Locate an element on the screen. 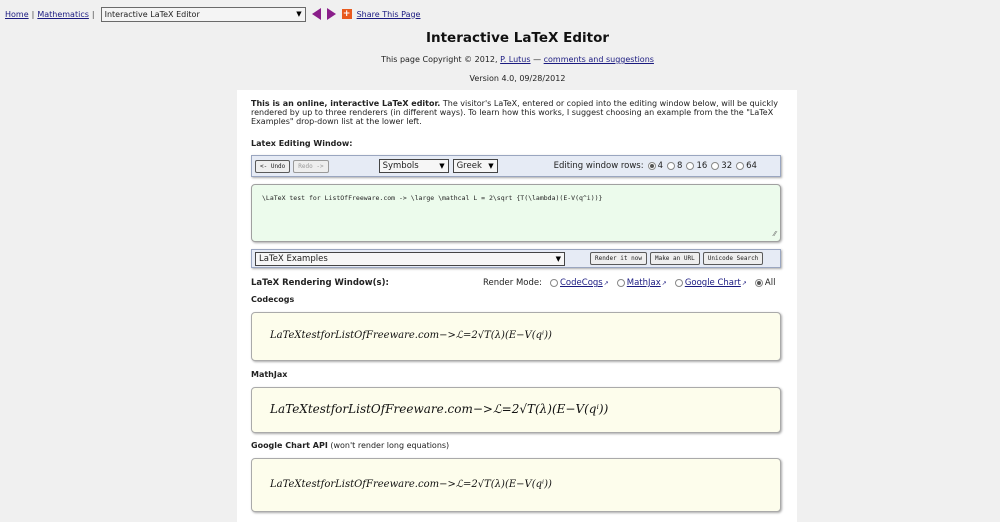 Image resolution: width=1000 pixels, height=522 pixels. google-chart-link: Google Chart is located at coordinates (713, 283).